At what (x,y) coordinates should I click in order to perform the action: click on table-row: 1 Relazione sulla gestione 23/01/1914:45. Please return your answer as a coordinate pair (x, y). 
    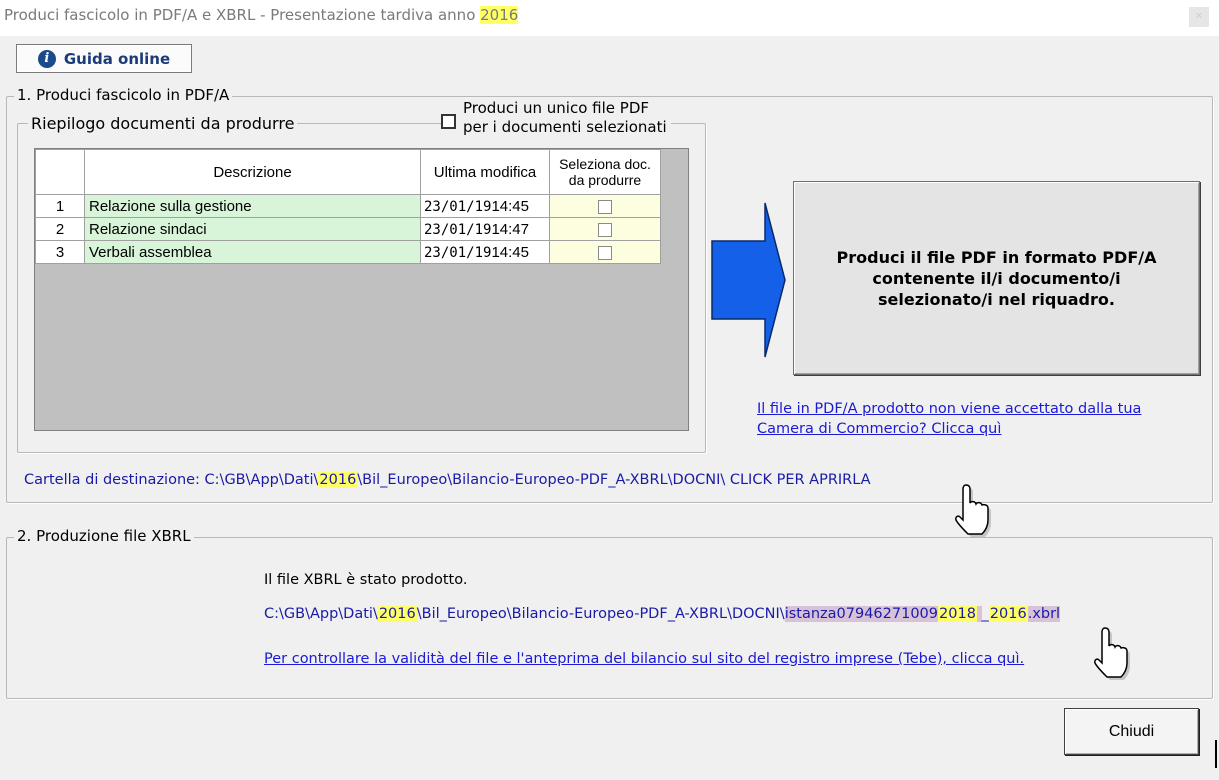
    Looking at the image, I should click on (348, 206).